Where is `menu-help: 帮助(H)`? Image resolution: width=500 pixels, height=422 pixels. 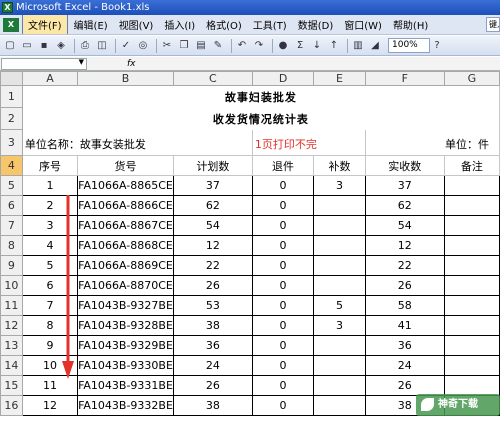
menu-help: 帮助(H) is located at coordinates (410, 24).